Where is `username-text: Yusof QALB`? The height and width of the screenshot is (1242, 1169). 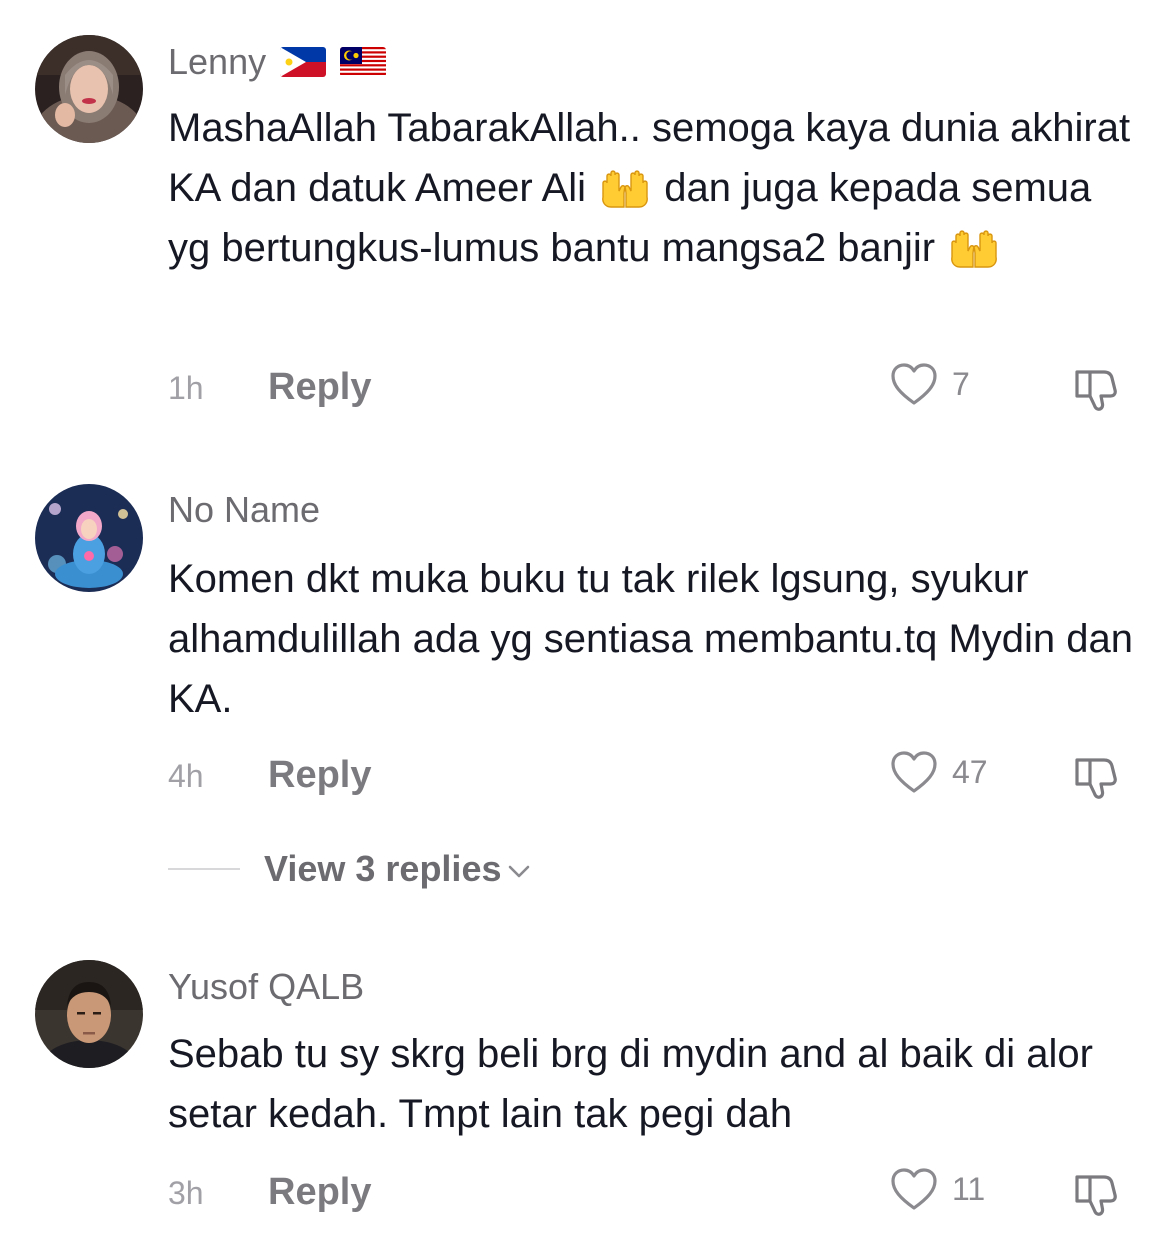 username-text: Yusof QALB is located at coordinates (266, 986).